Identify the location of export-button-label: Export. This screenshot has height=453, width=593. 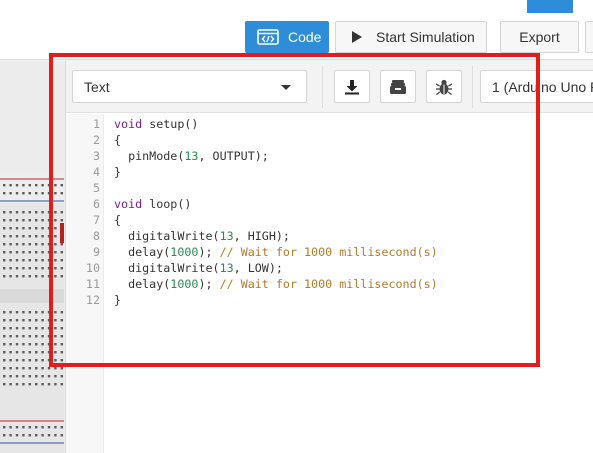
(539, 37).